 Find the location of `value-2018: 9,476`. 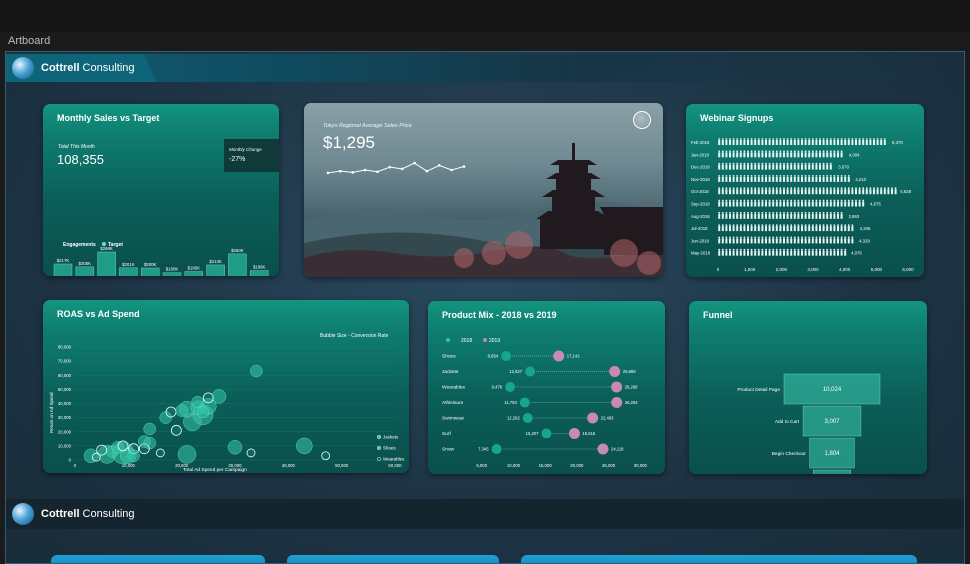

value-2018: 9,476 is located at coordinates (497, 387).